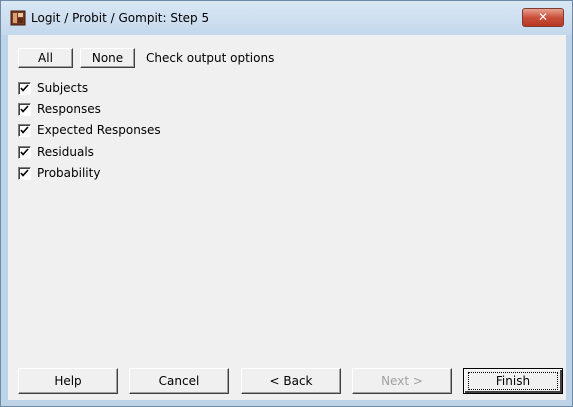 This screenshot has height=407, width=573. I want to click on residuals-checkbox, so click(24, 152).